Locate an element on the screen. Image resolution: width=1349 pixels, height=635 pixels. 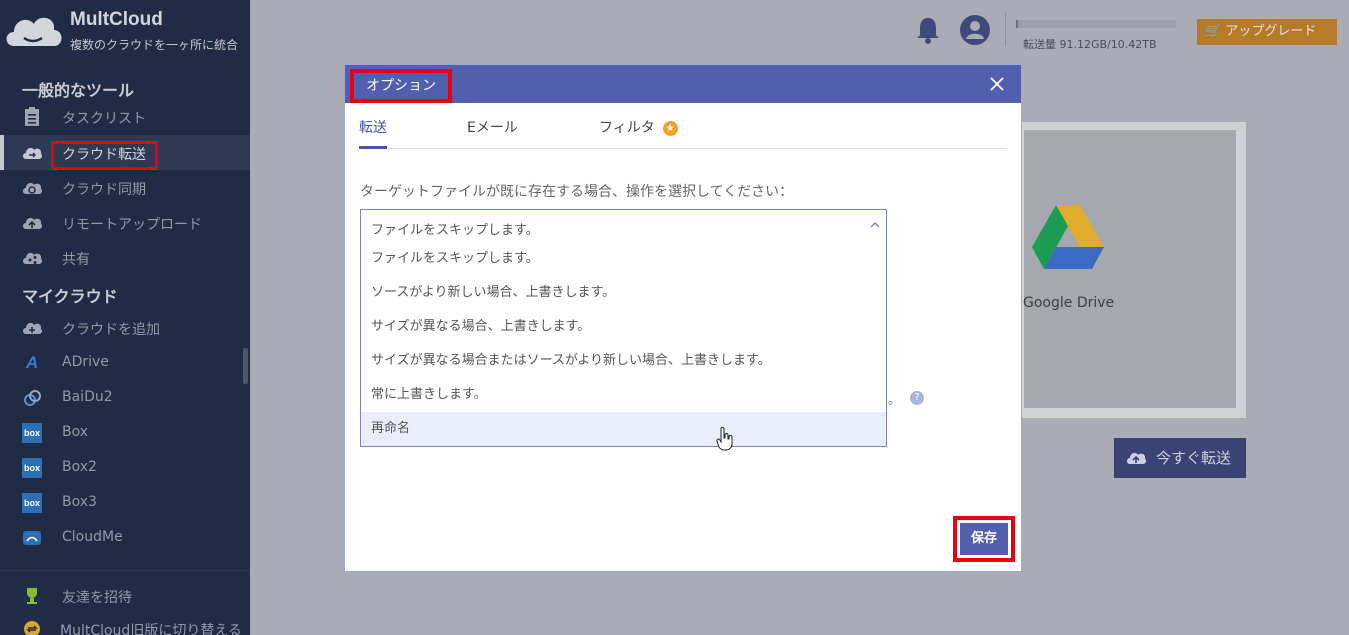
sidebar-item-label: Box3 is located at coordinates (79, 502).